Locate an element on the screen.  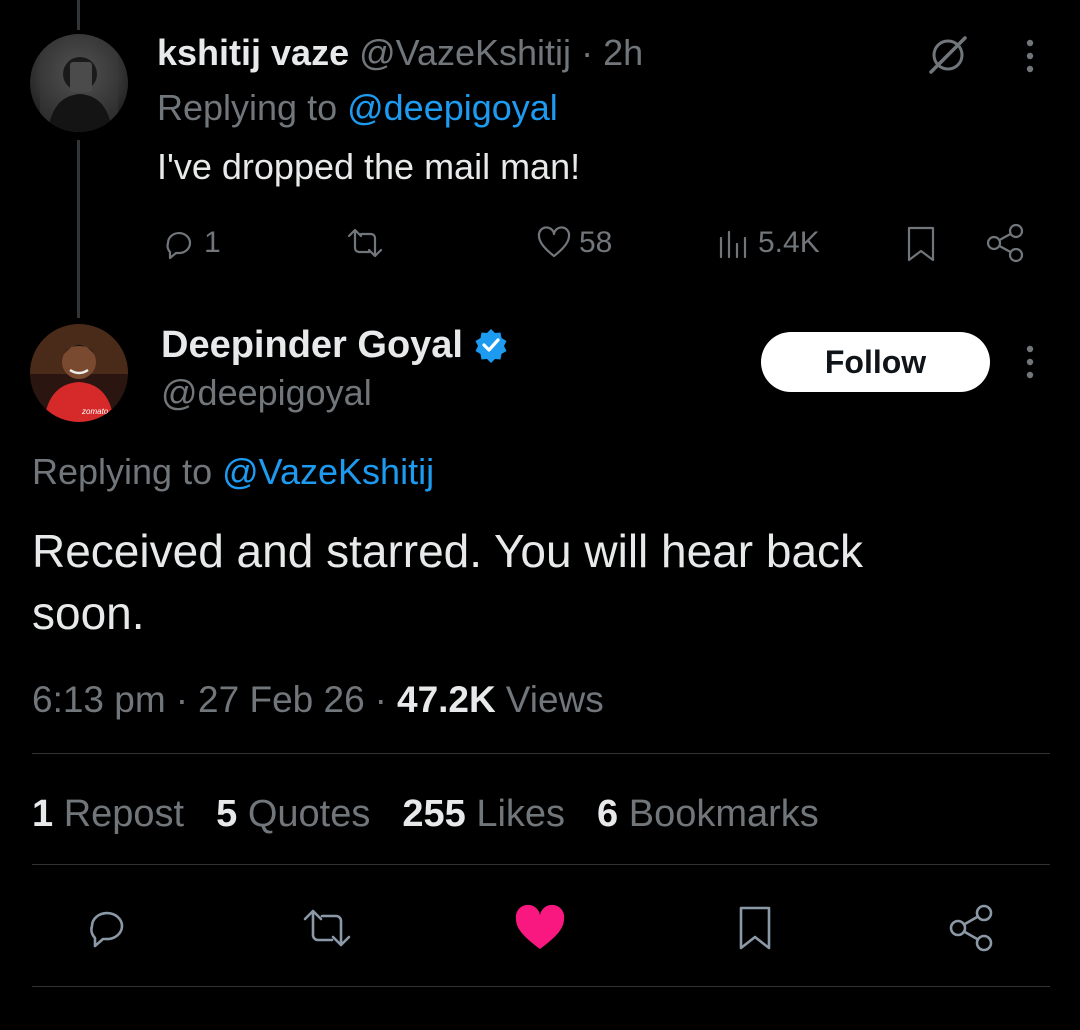
reply-action: 1 is located at coordinates (190, 243).